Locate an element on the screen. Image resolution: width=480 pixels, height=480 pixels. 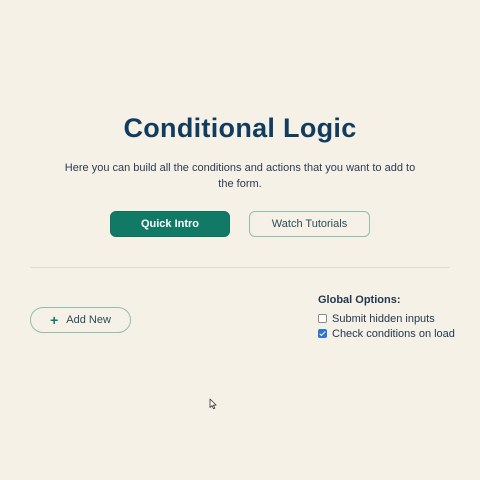
add-new-button: + Add New is located at coordinates (80, 320).